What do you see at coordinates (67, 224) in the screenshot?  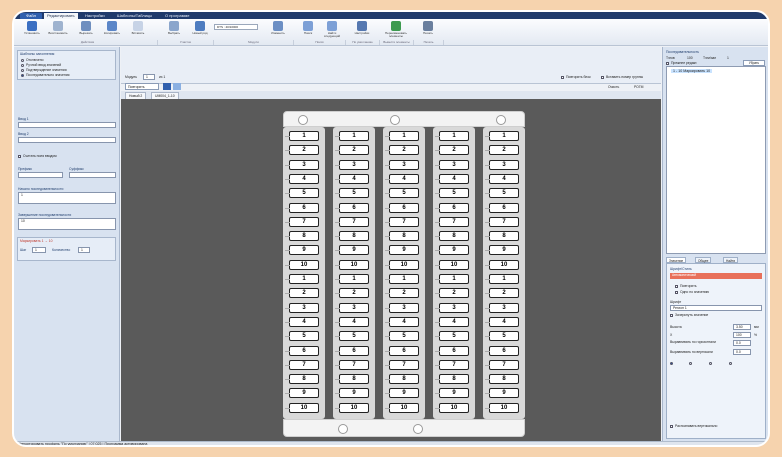 I see `end-input: 10` at bounding box center [67, 224].